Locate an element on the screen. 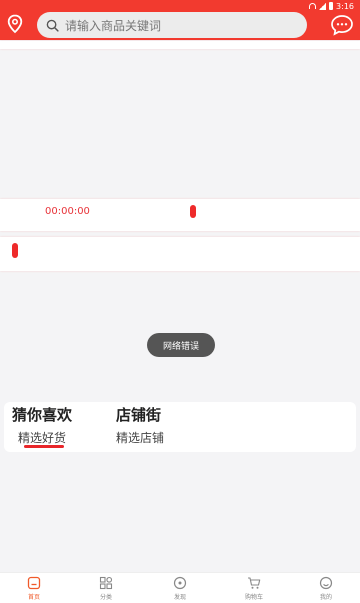 Image resolution: width=360 pixels, height=603 pixels. tab-title: 猜你喜欢 is located at coordinates (42, 415).